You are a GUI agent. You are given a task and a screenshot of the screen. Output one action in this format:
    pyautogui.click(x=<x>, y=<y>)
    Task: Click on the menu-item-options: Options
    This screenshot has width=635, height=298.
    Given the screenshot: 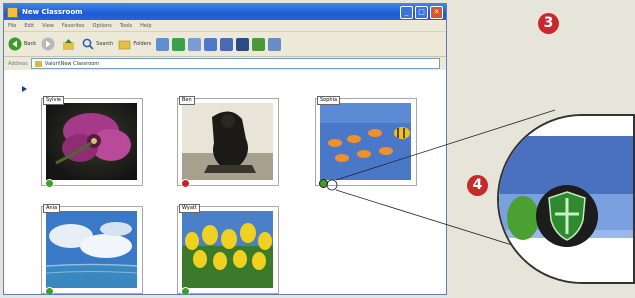 What is the action you would take?
    pyautogui.click(x=102, y=26)
    